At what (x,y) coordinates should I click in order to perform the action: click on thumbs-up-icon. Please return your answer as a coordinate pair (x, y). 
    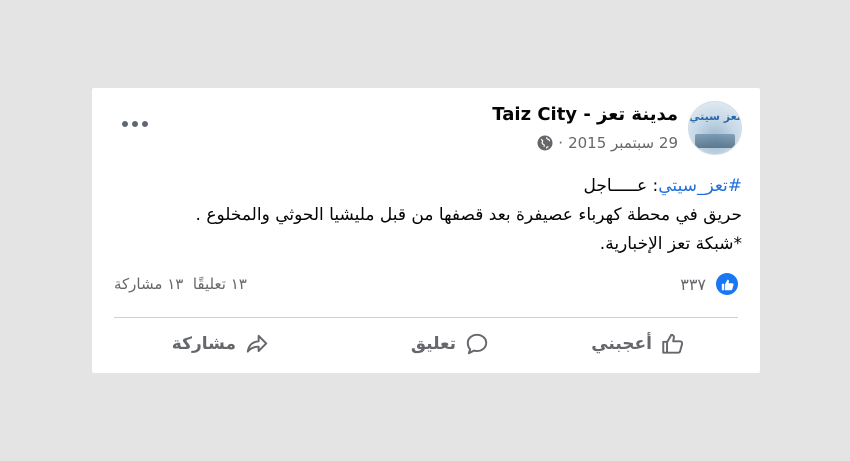
    Looking at the image, I should click on (673, 343).